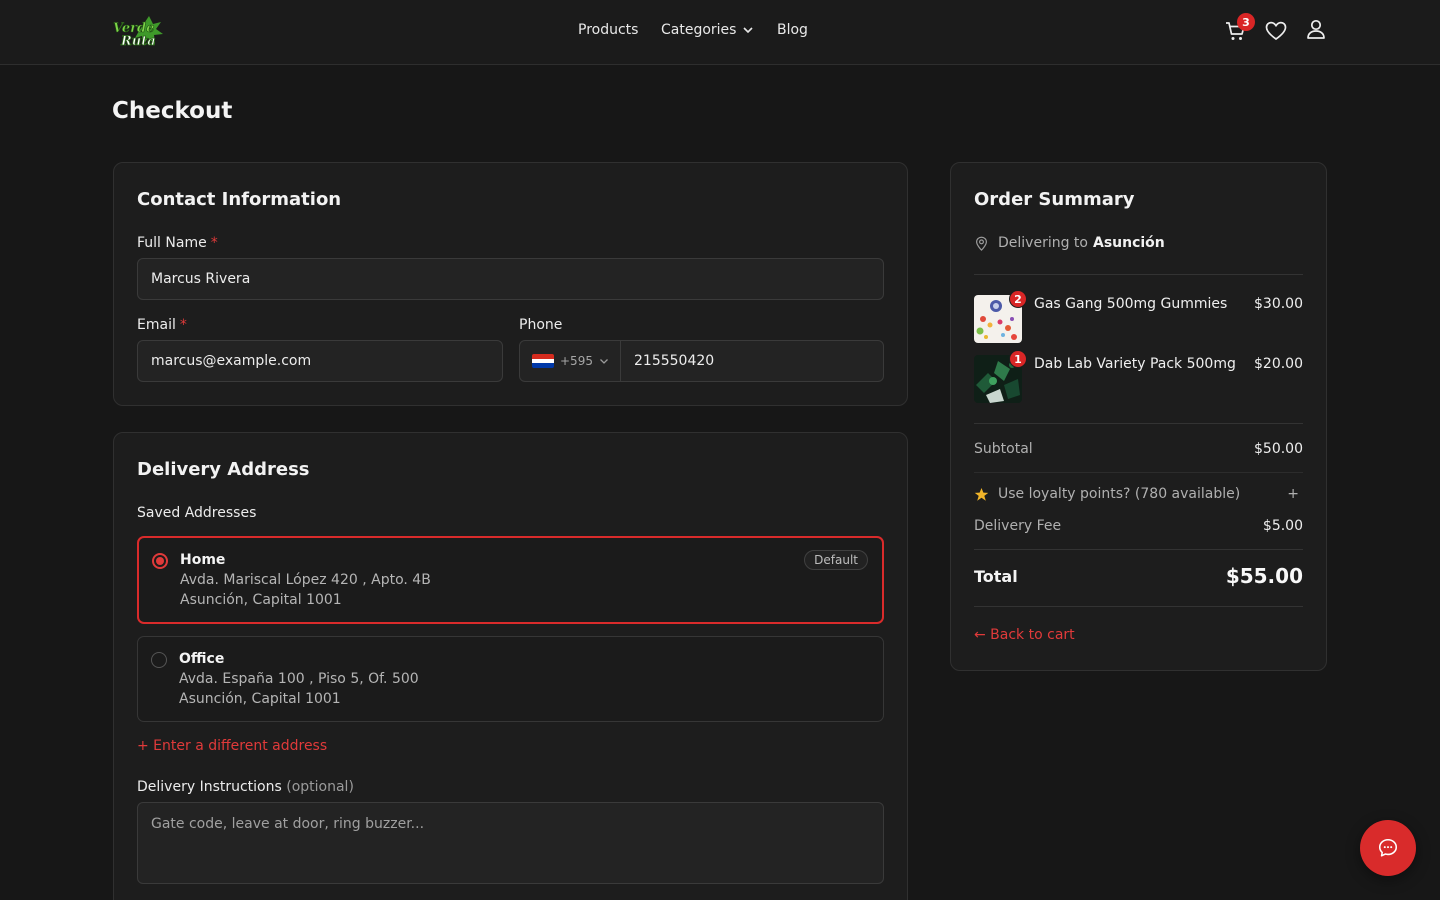 This screenshot has height=900, width=1440. Describe the element at coordinates (1003, 449) in the screenshot. I see `subtotal-label: Subtotal` at that location.